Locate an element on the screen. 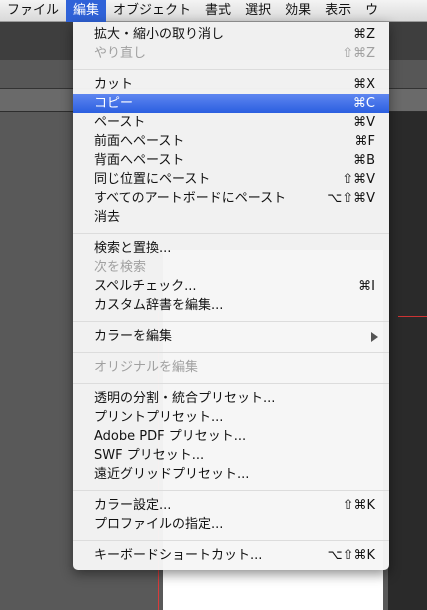 This screenshot has height=610, width=427. menu-item-find-next: 次を検索 is located at coordinates (120, 267).